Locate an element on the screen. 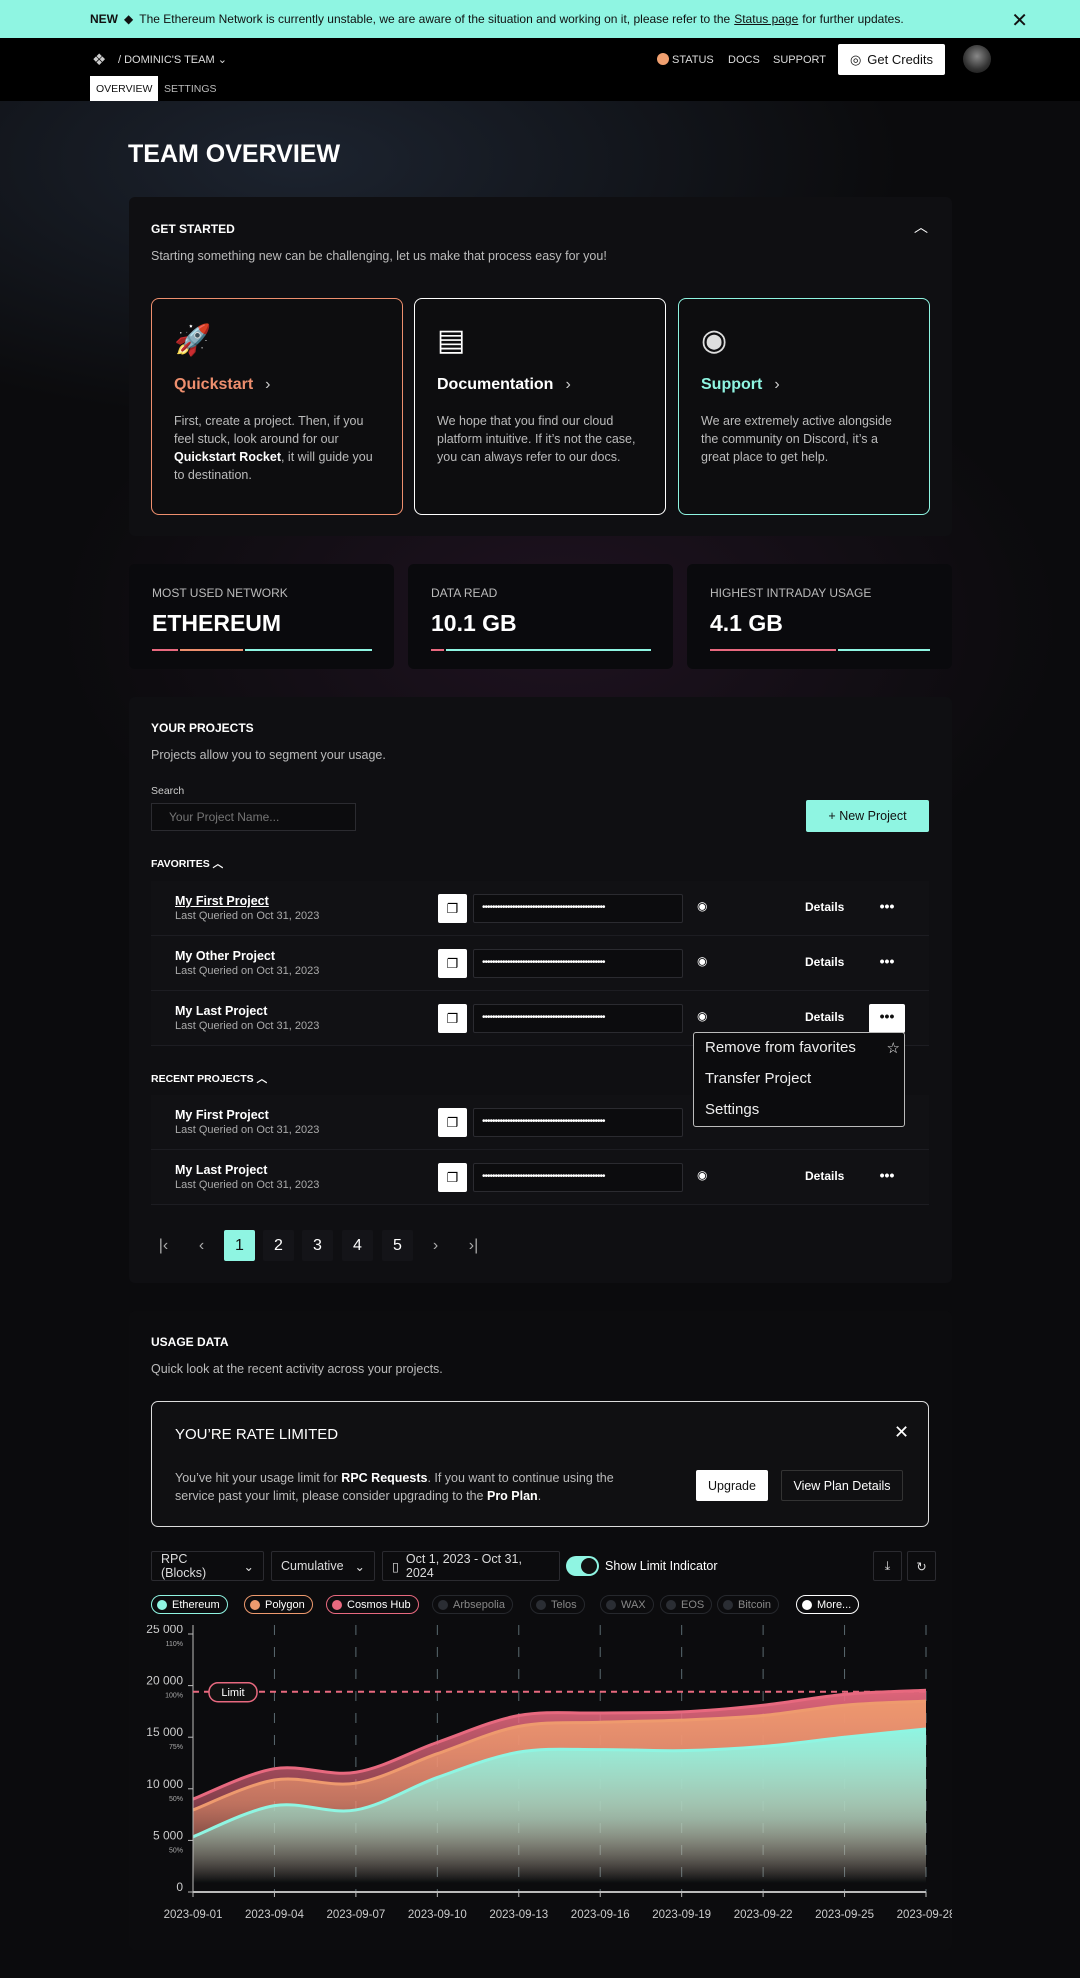 Image resolution: width=1080 pixels, height=1978 pixels. logo-icon: ❖ is located at coordinates (99, 60).